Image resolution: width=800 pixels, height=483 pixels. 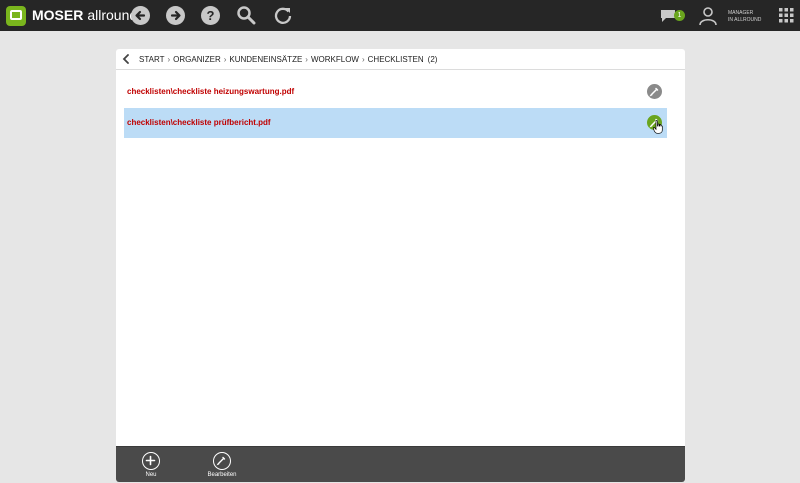 What do you see at coordinates (151, 475) in the screenshot?
I see `new-button-label: Neu` at bounding box center [151, 475].